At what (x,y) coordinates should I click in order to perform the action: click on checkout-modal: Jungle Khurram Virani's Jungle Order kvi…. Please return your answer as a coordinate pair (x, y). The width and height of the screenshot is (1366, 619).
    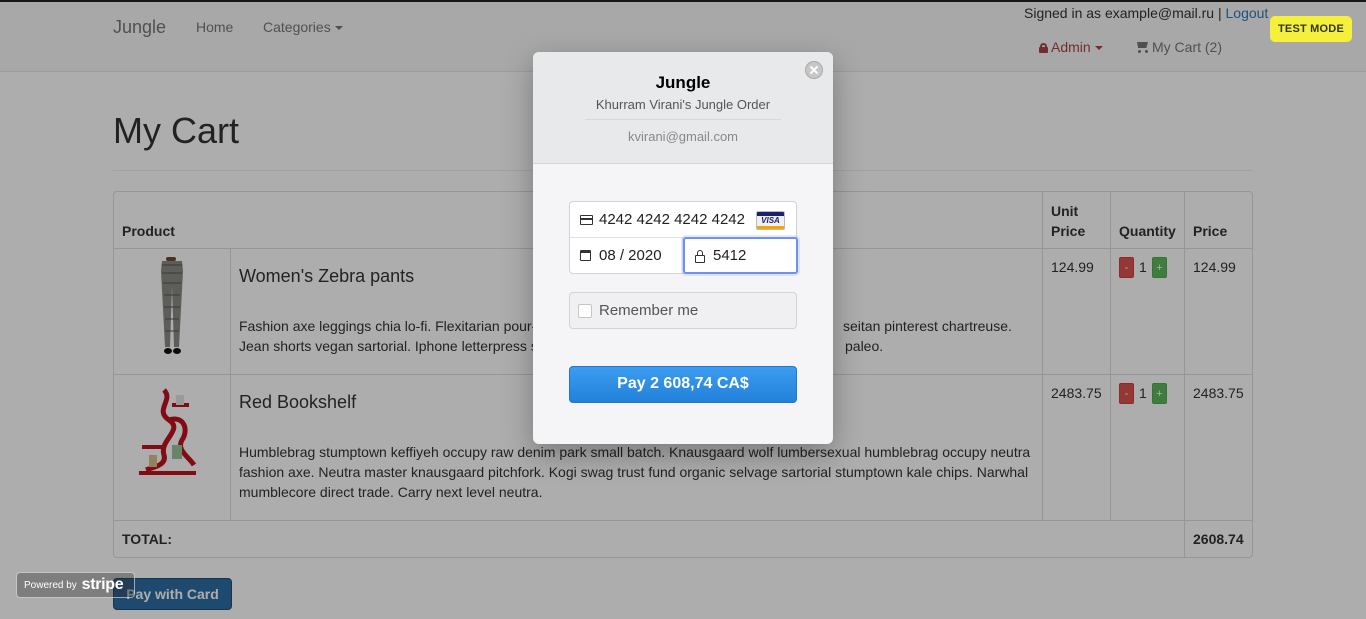
    Looking at the image, I should click on (683, 248).